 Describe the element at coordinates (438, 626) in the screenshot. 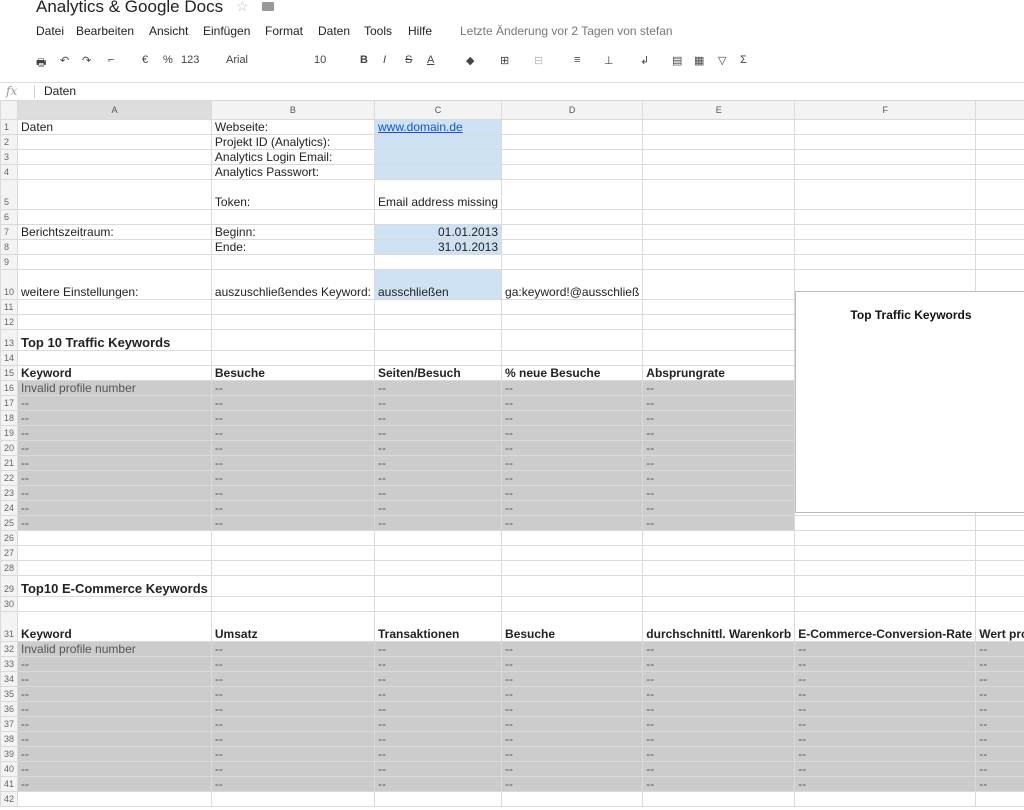

I see `table-header: Transaktionen` at that location.